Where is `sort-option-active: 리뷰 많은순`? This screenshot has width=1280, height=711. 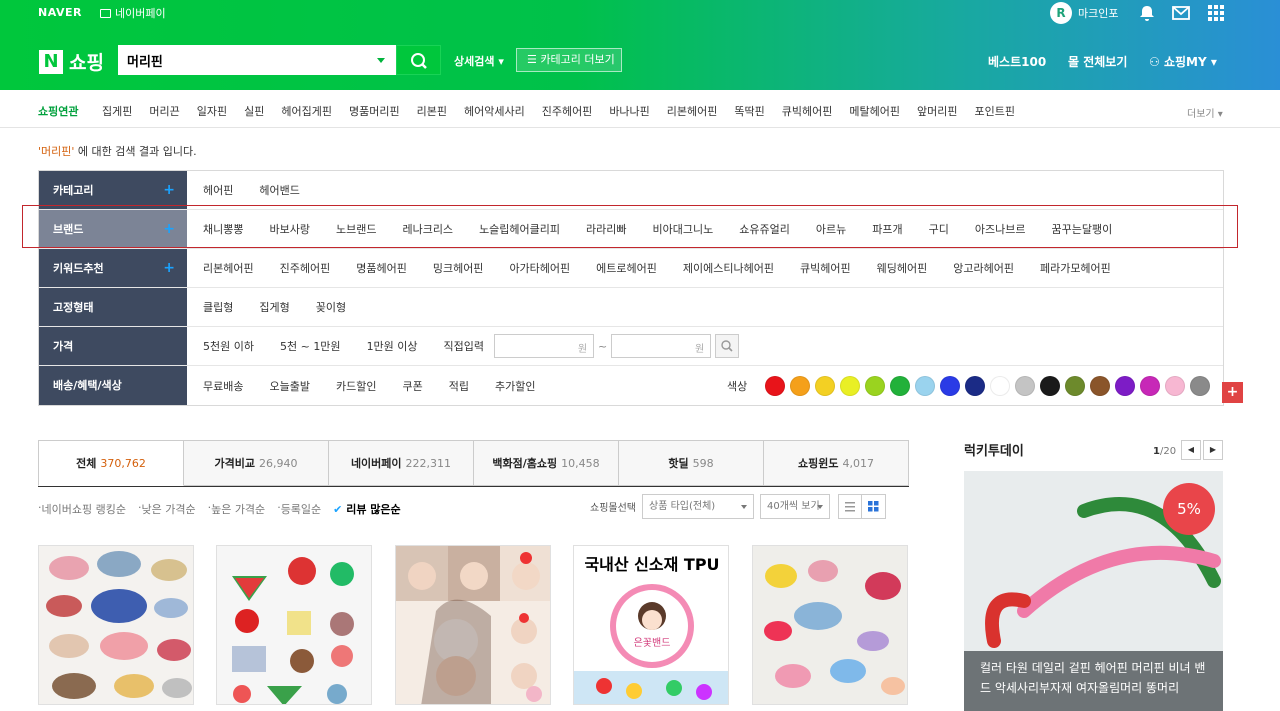 sort-option-active: 리뷰 많은순 is located at coordinates (366, 509).